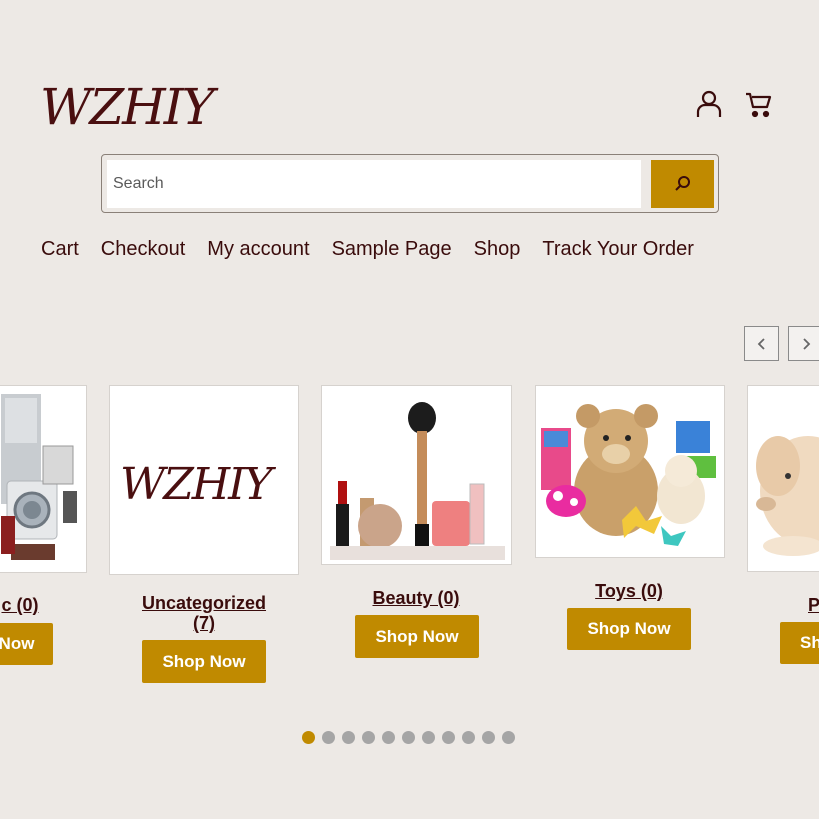 This screenshot has width=819, height=819. What do you see at coordinates (60, 249) in the screenshot?
I see `nav-cart: Cart` at bounding box center [60, 249].